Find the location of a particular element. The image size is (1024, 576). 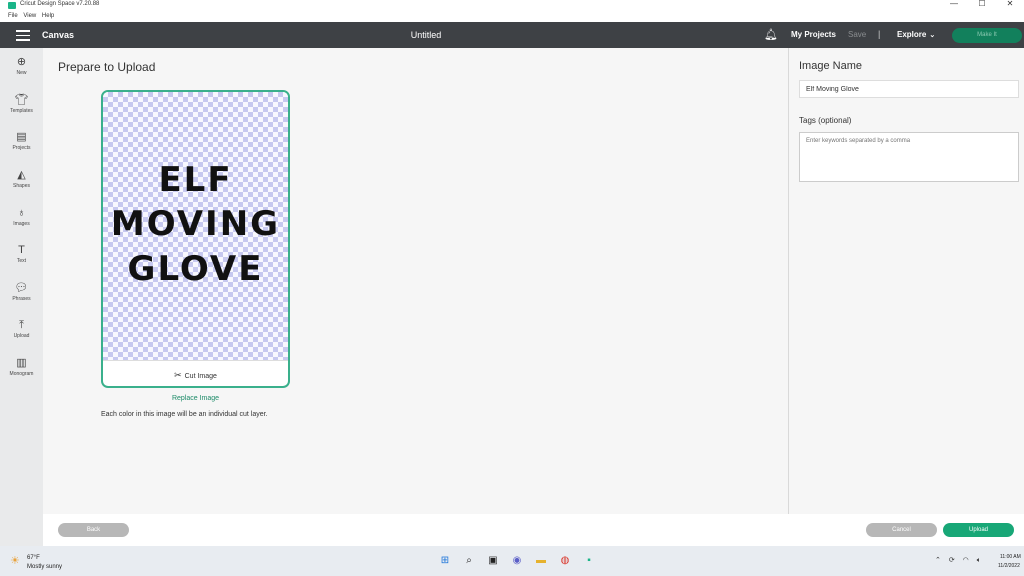

upload-button: Upload is located at coordinates (978, 530).